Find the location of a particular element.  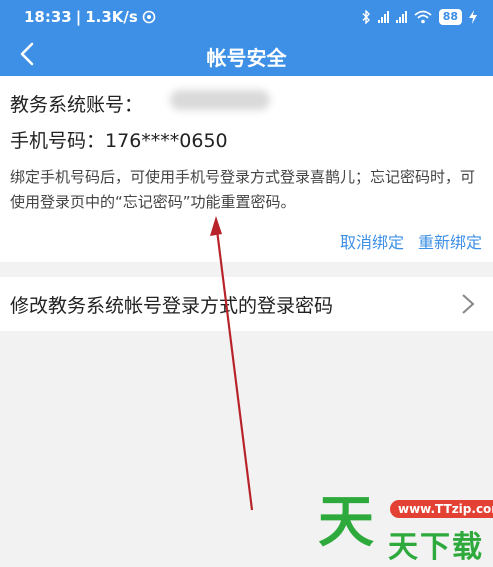

rebind-button: 重新绑定 is located at coordinates (450, 241).